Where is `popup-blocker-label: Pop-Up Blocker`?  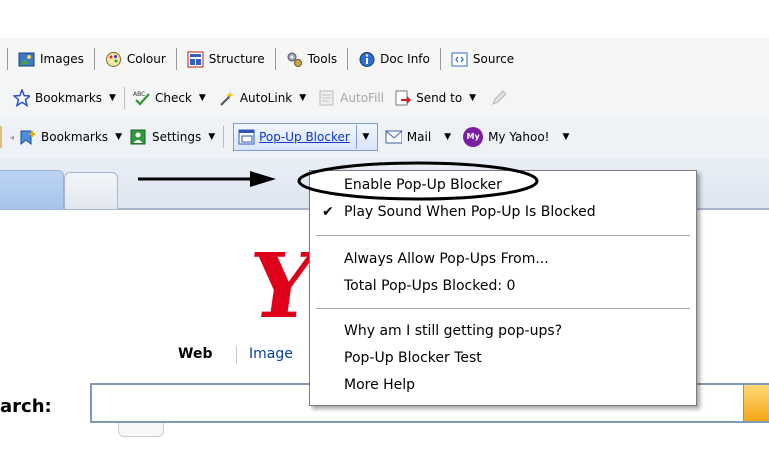
popup-blocker-label: Pop-Up Blocker is located at coordinates (304, 137).